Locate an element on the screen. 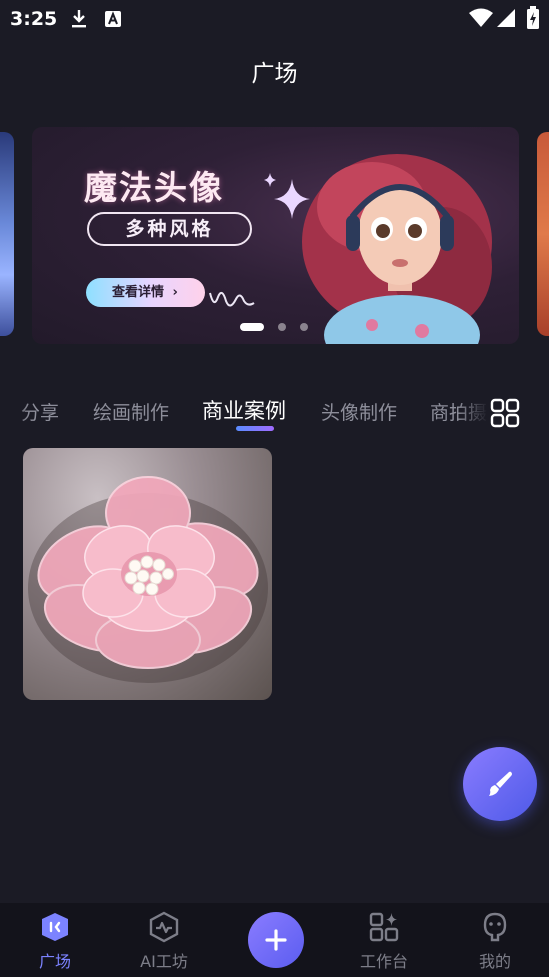  tab-avatar: 头像制作 is located at coordinates (359, 411).